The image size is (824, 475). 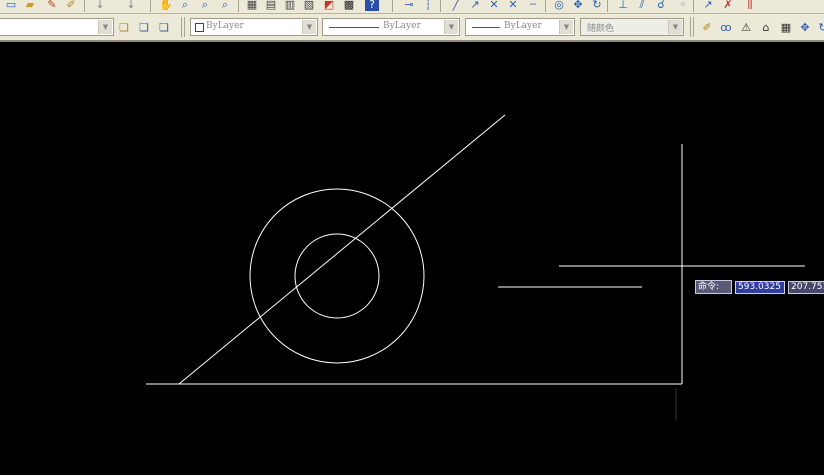 What do you see at coordinates (205, 5) in the screenshot?
I see `zoom-window-icon: ⌕` at bounding box center [205, 5].